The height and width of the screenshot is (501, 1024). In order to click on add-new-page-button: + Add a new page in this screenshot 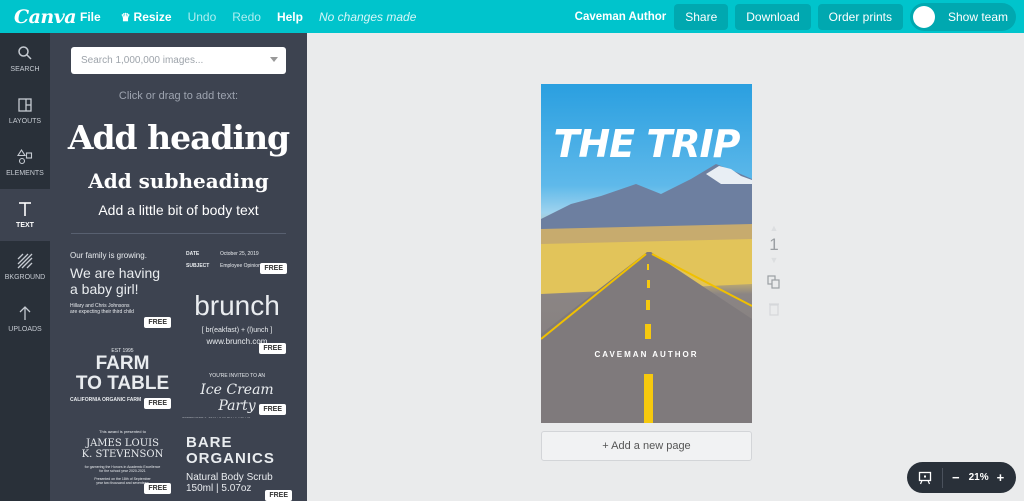, I will do `click(646, 446)`.